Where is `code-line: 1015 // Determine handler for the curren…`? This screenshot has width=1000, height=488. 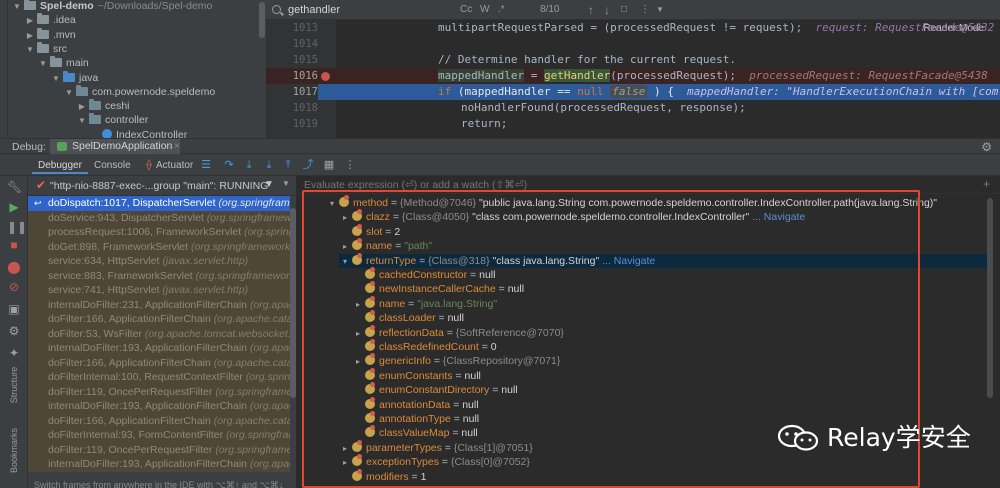 code-line: 1015 // Determine handler for the curren… is located at coordinates (633, 60).